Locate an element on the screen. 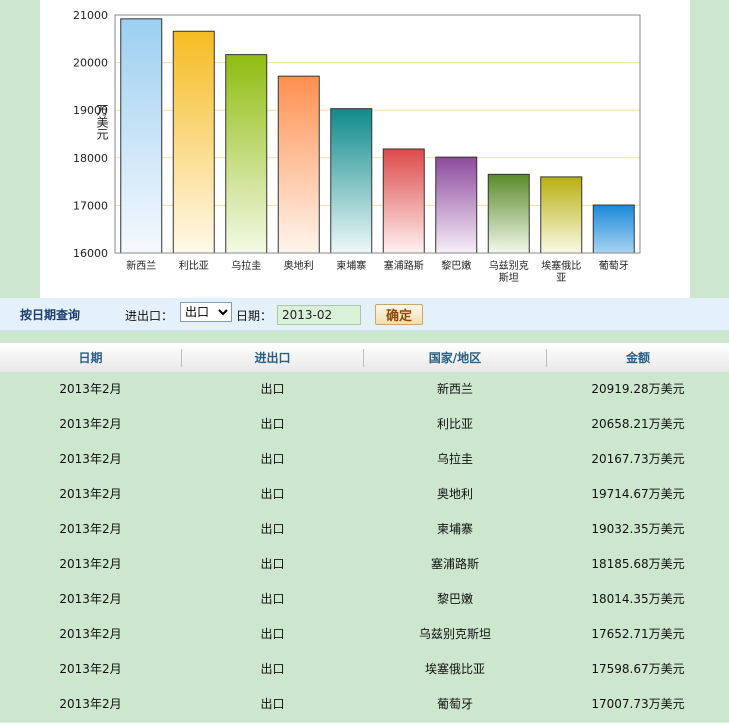  header-date: 日期 is located at coordinates (90, 358).